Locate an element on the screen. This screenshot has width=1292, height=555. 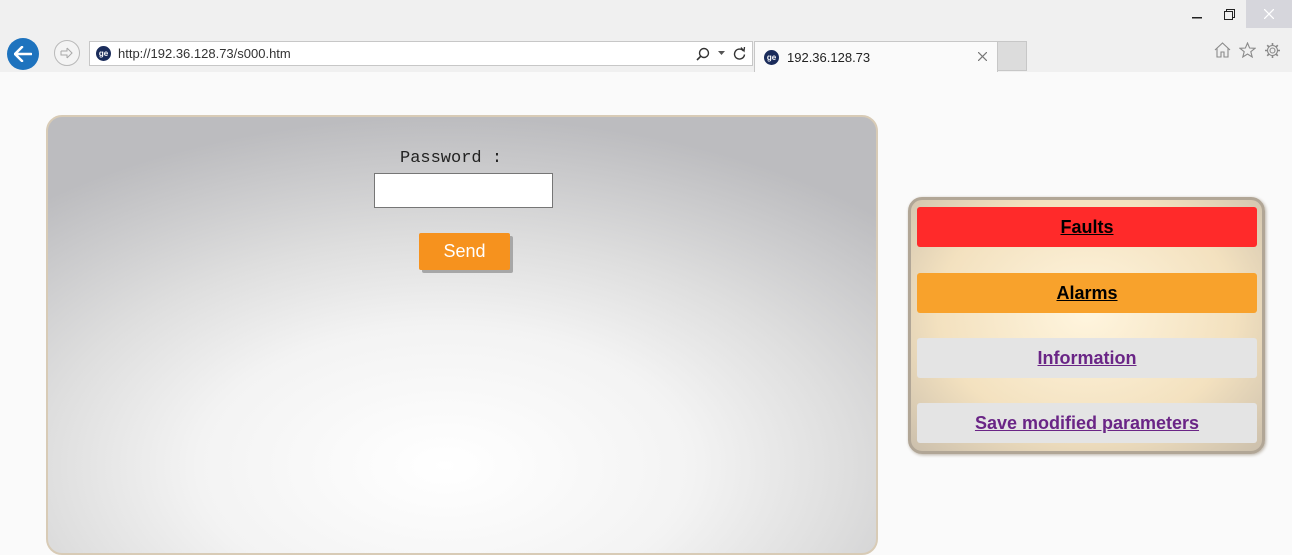
restore-button is located at coordinates (1229, 14).